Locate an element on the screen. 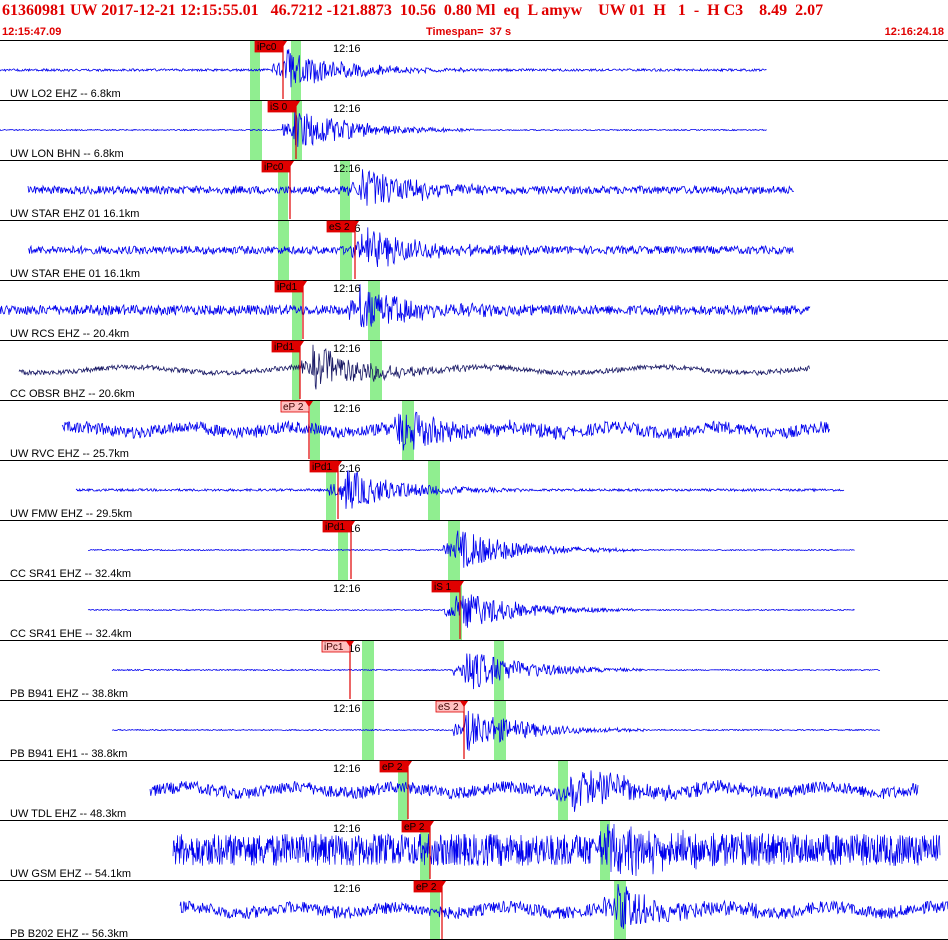 This screenshot has width=948, height=940. channel-row: 12:16iPc1PB B941 EHZ -- 38.8km is located at coordinates (474, 670).